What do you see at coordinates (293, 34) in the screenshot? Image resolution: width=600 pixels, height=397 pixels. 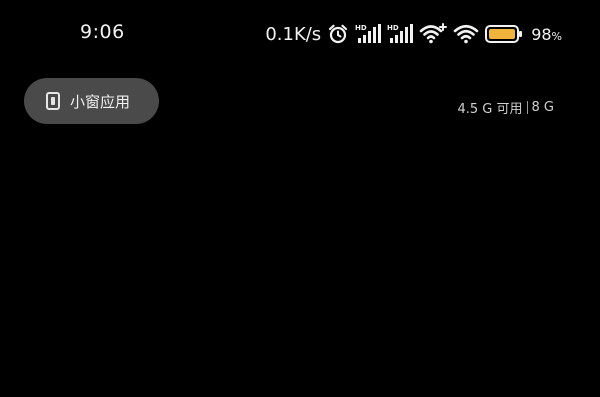 I see `network-speed: 0.1K/s` at bounding box center [293, 34].